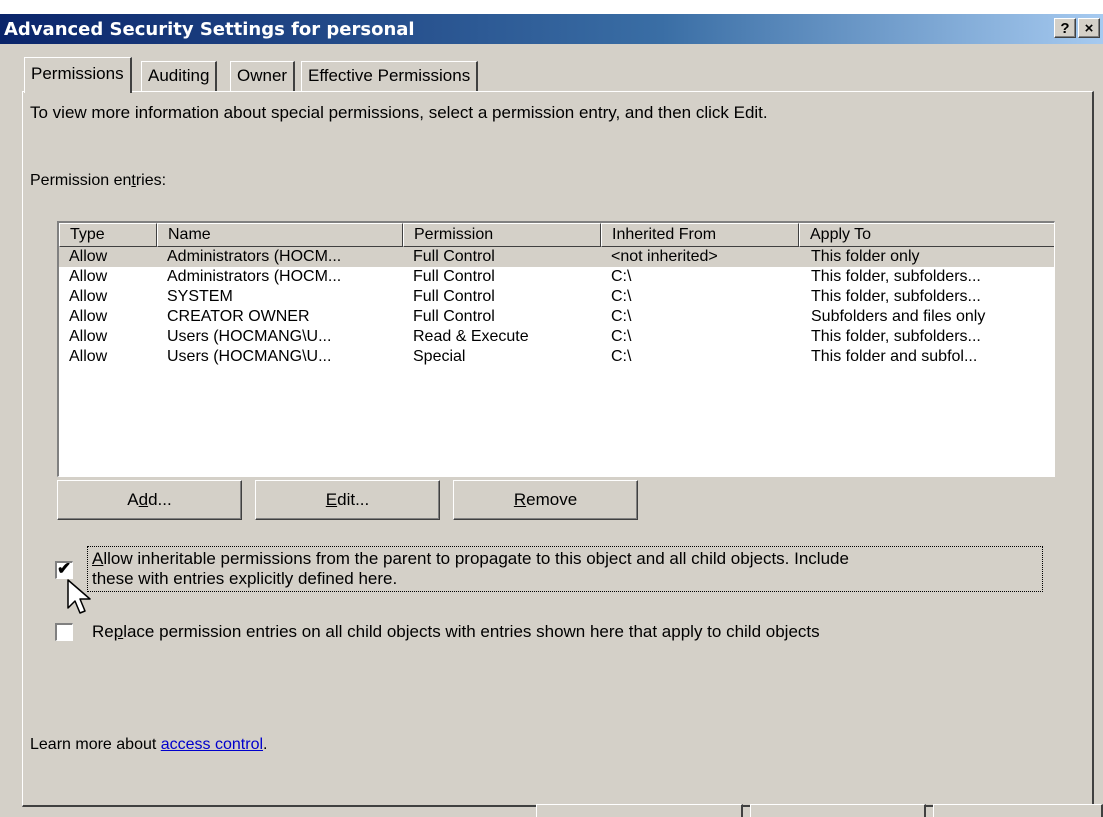 The height and width of the screenshot is (817, 1103). What do you see at coordinates (331, 499) in the screenshot?
I see `edit-label-mnemonic: E` at bounding box center [331, 499].